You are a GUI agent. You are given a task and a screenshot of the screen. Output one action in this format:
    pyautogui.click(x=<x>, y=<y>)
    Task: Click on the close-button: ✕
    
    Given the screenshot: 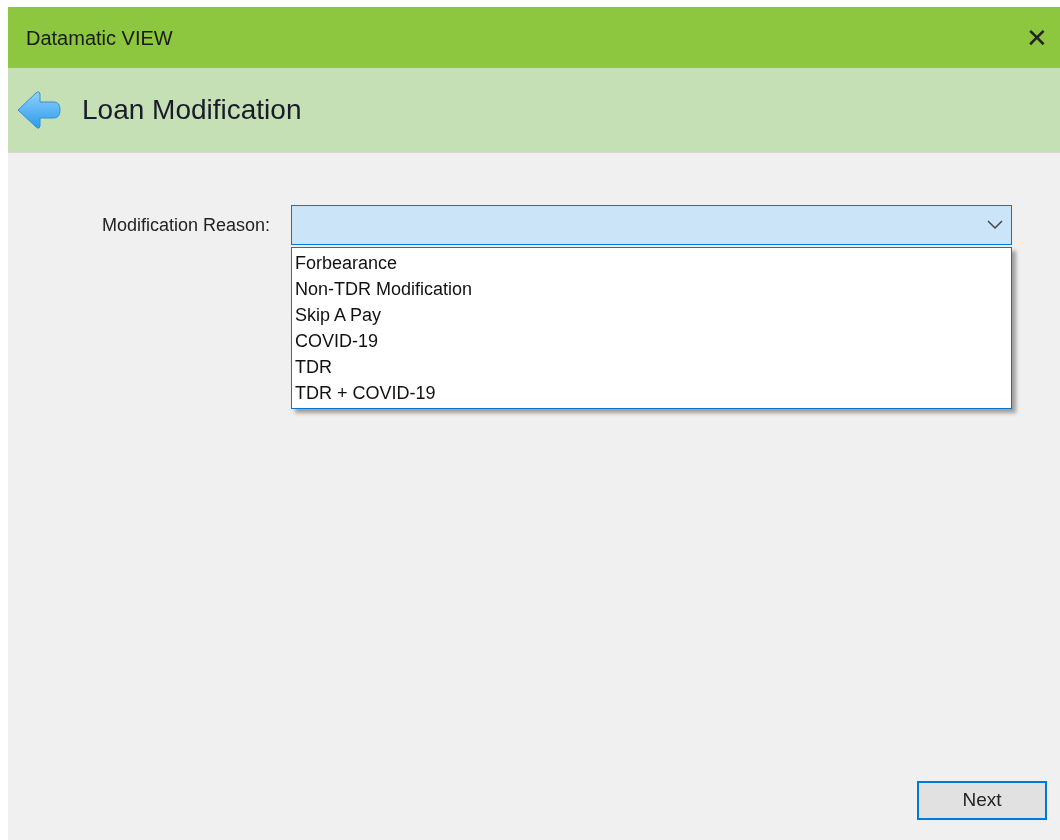 What is the action you would take?
    pyautogui.click(x=1037, y=37)
    